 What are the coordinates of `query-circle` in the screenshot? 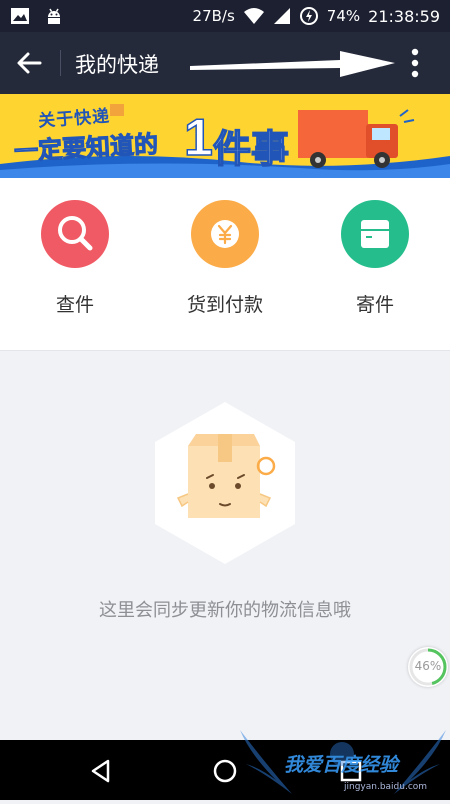 It's located at (75, 234).